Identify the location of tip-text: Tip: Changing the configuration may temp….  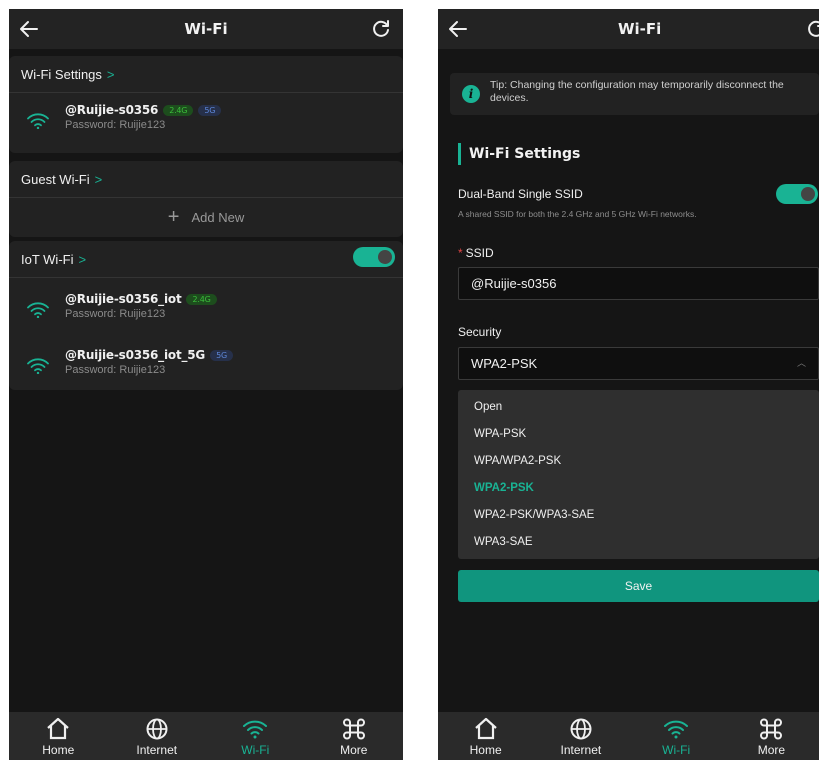
(637, 91).